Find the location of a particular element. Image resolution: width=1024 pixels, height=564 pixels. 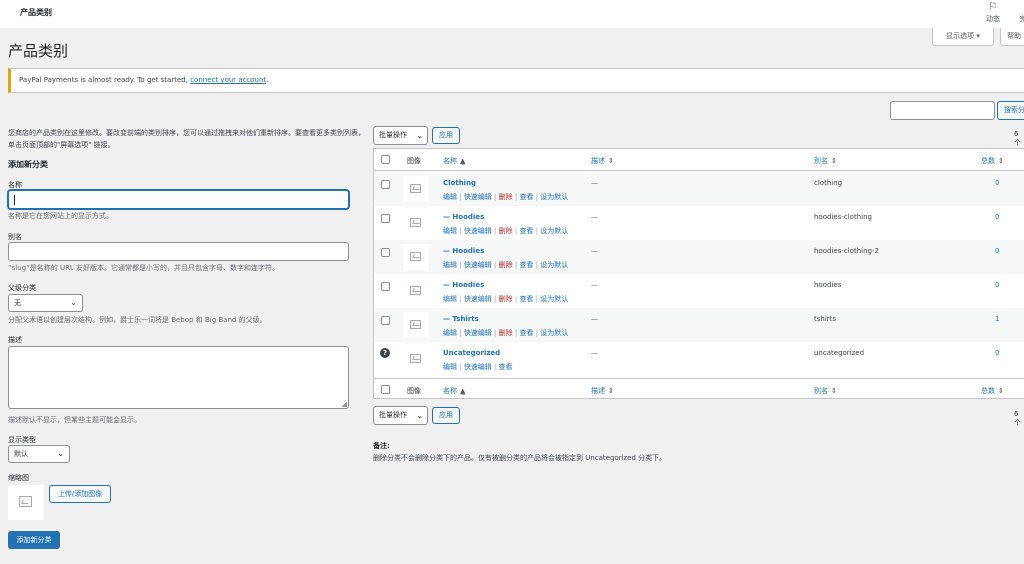

apply-button-bottom: 应用 is located at coordinates (446, 415).